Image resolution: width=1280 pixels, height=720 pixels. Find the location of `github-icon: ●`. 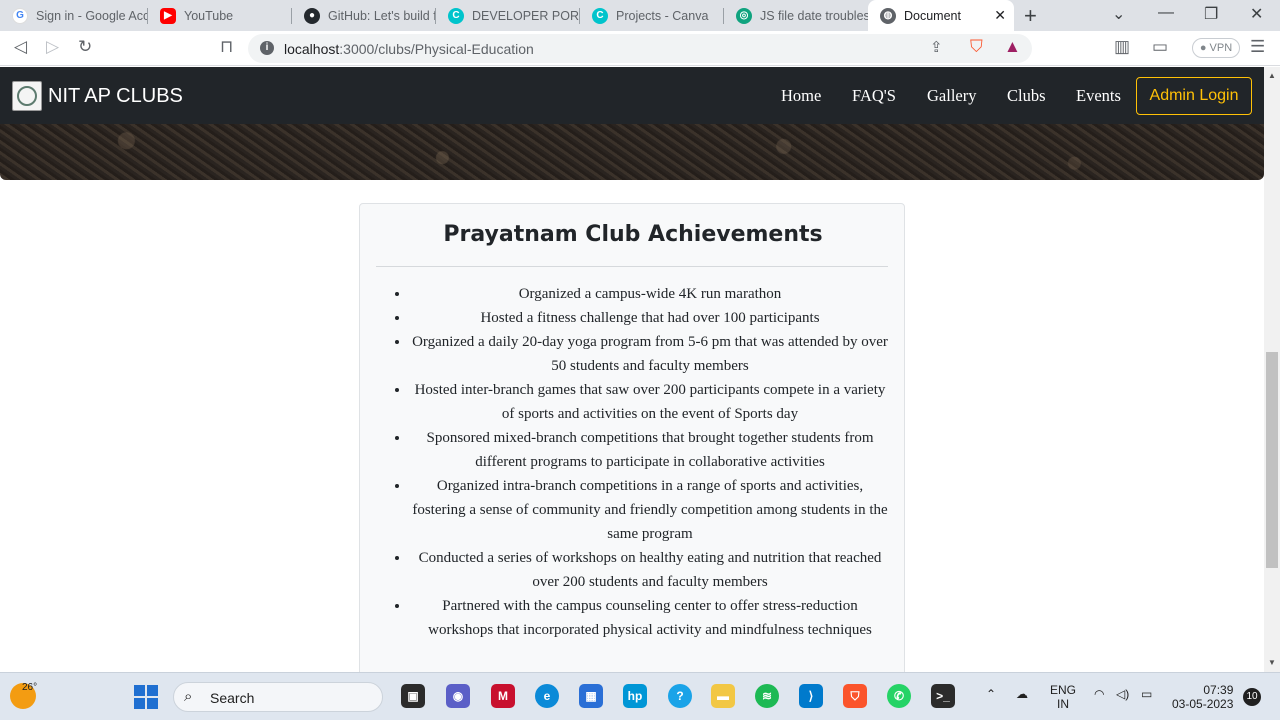

github-icon: ● is located at coordinates (312, 15).